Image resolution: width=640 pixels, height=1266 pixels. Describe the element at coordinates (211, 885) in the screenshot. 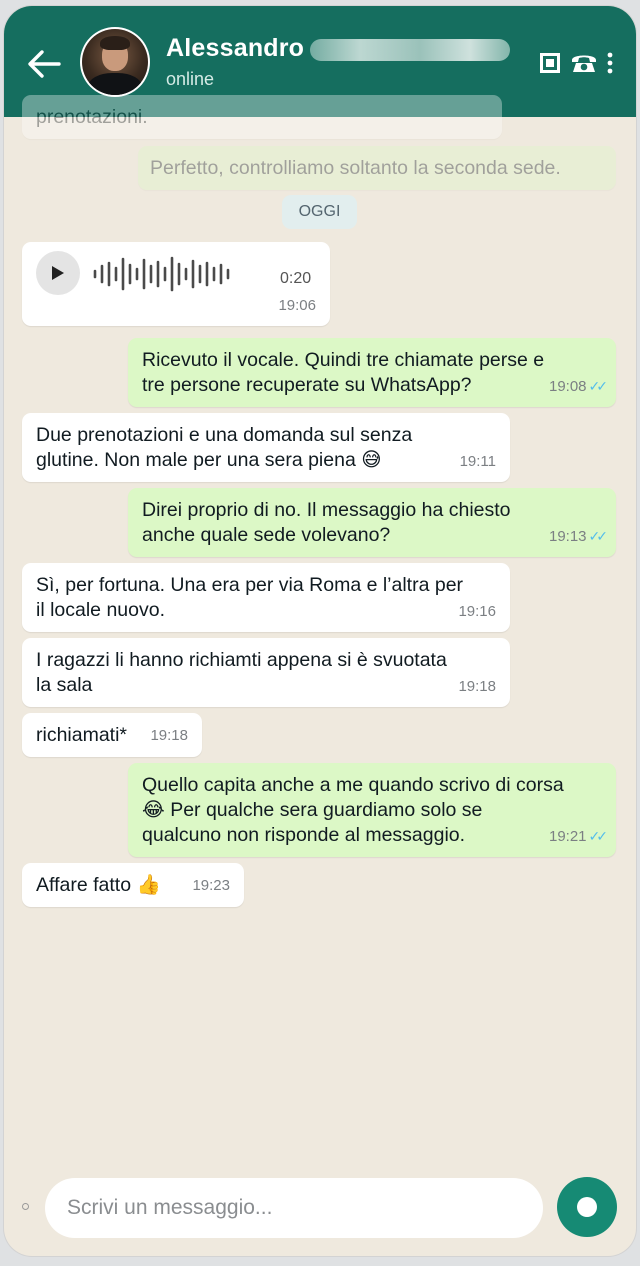

I see `message-time: 19:23` at that location.